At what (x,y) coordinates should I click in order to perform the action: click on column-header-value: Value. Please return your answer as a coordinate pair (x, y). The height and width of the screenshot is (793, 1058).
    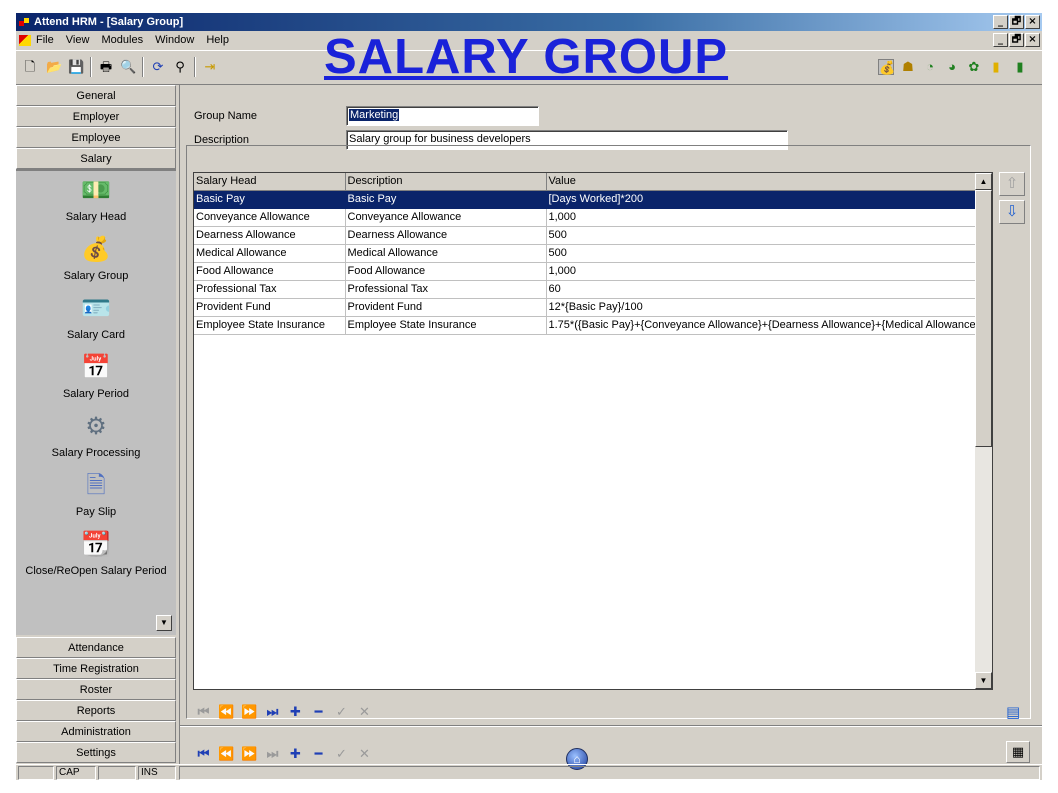
    Looking at the image, I should click on (761, 182).